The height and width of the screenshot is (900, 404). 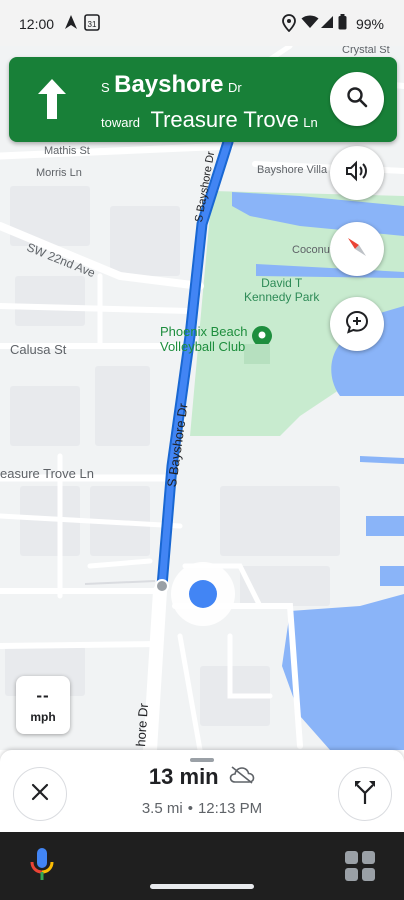 I want to click on wifi-icon, so click(x=310, y=24).